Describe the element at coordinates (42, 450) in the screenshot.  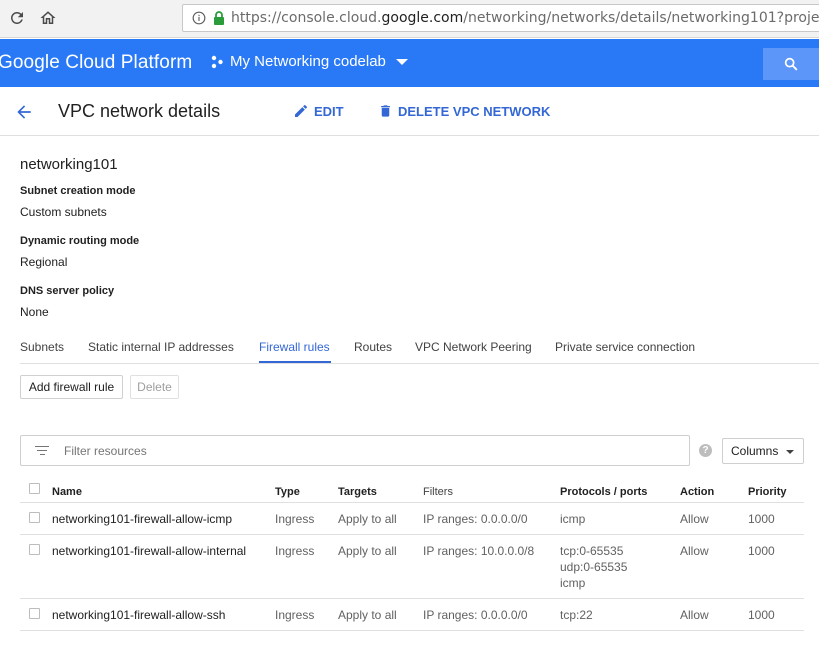
I see `filter-icon` at that location.